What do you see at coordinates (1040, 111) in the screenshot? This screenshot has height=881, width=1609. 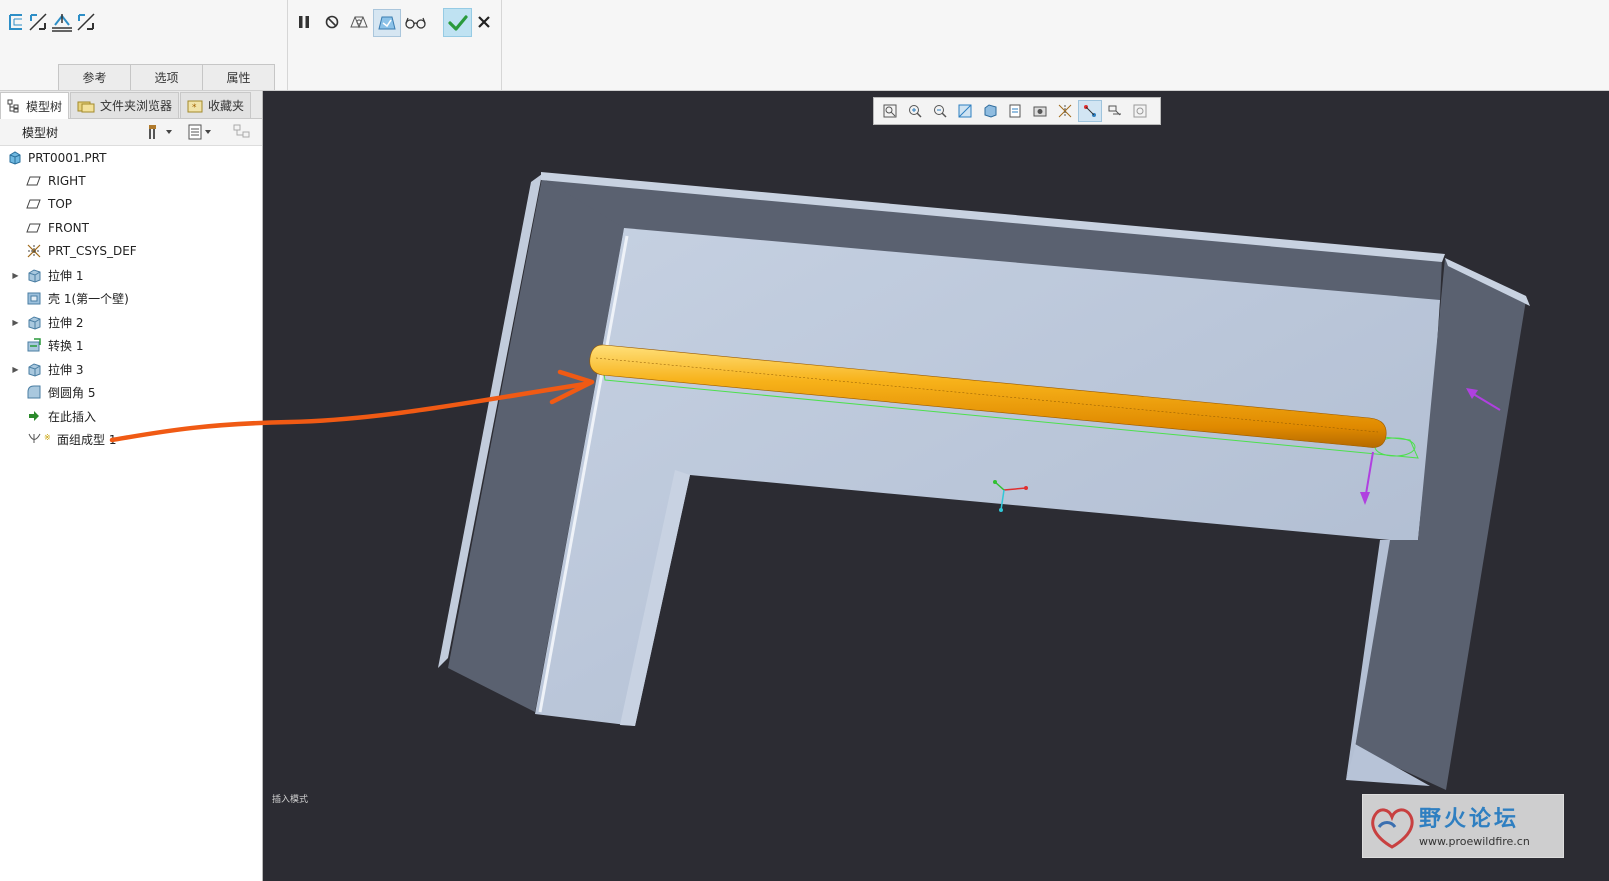 I see `view-manager-icon` at bounding box center [1040, 111].